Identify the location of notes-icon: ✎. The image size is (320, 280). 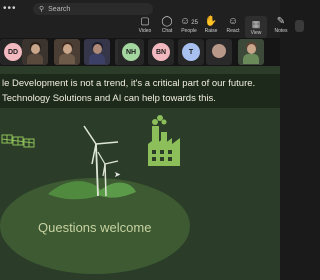
(281, 21).